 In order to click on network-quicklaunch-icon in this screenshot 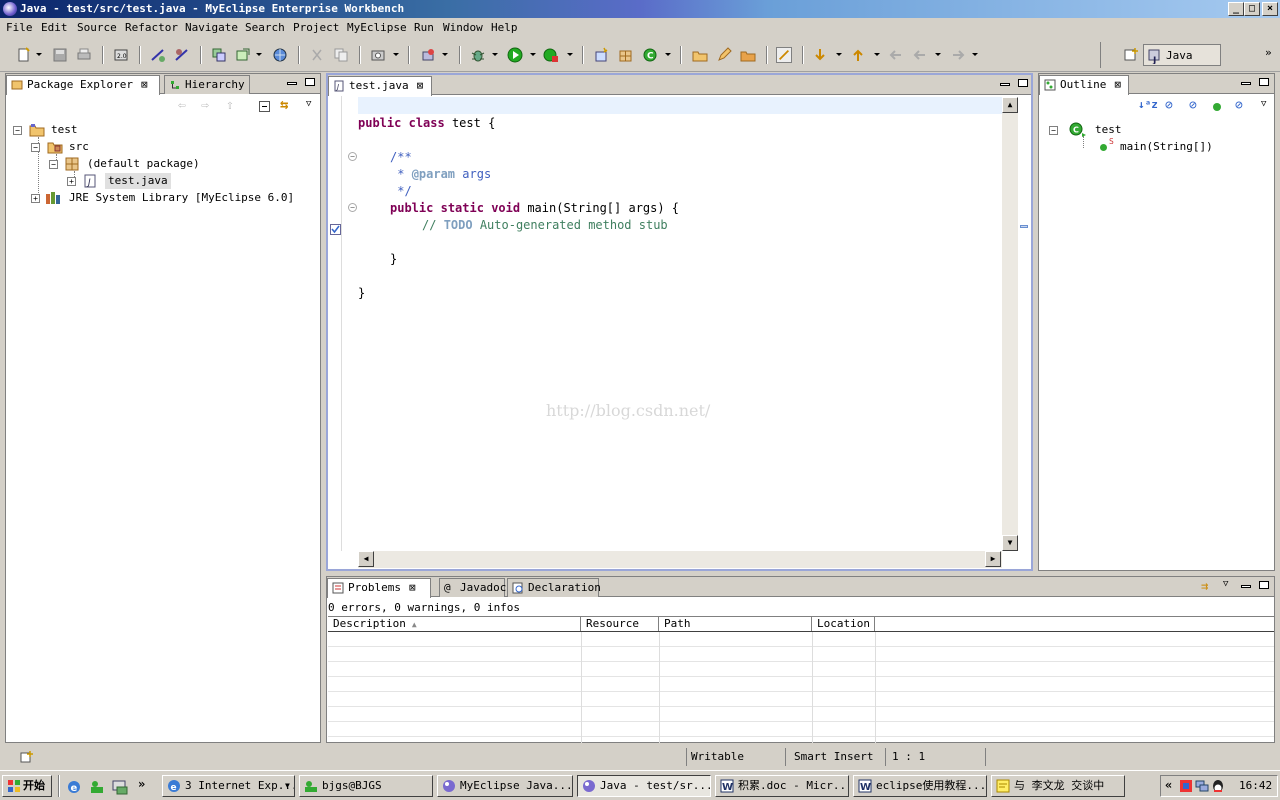, I will do `click(97, 787)`.